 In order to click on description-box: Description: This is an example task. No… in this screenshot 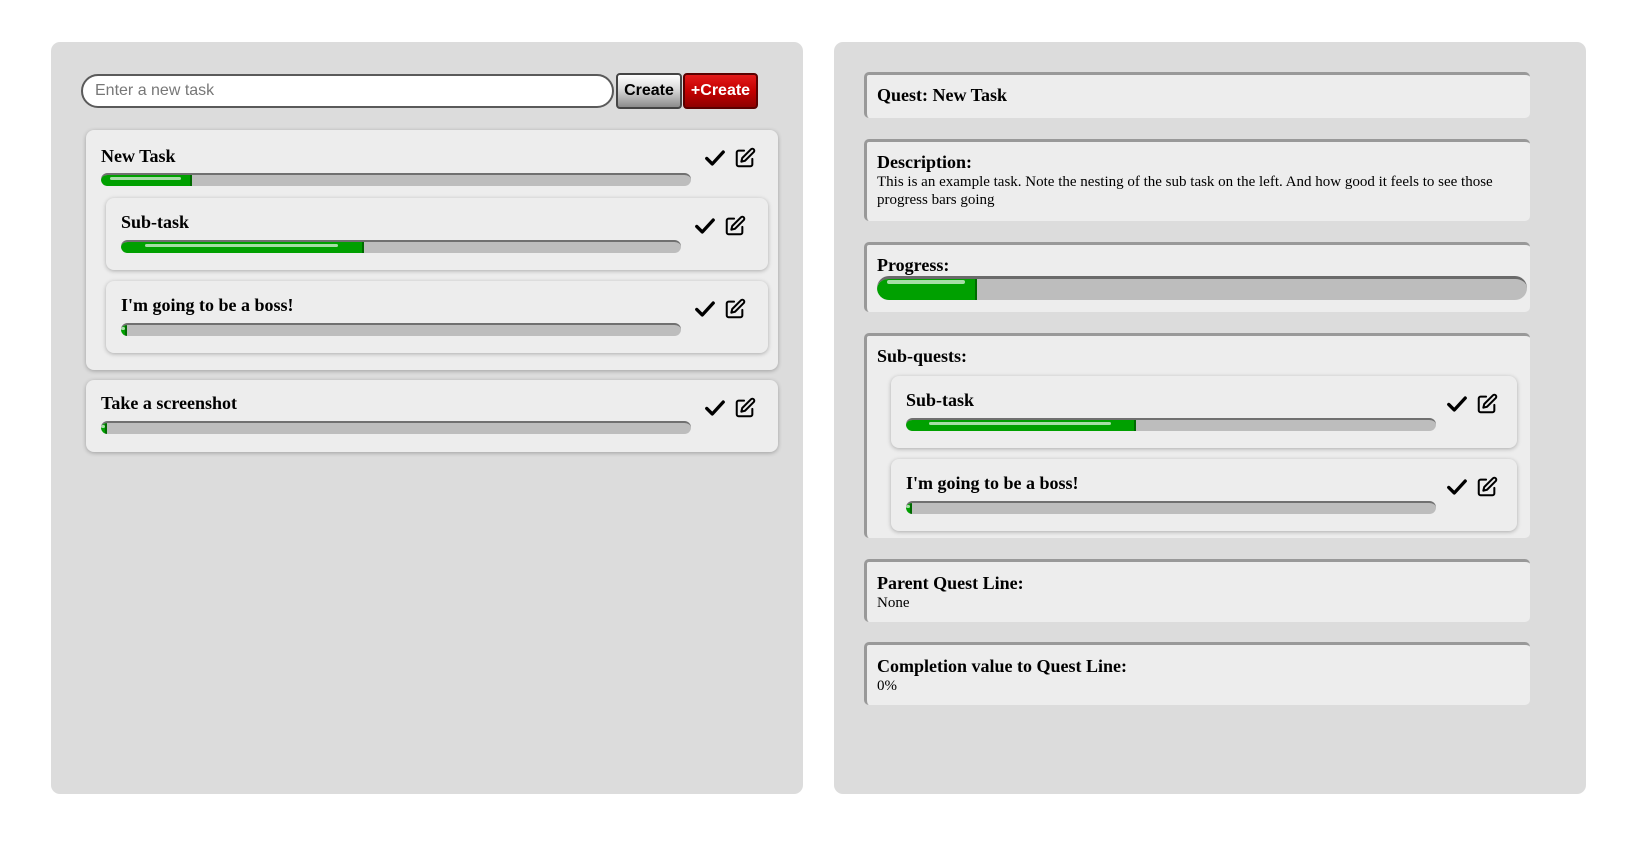, I will do `click(1197, 180)`.